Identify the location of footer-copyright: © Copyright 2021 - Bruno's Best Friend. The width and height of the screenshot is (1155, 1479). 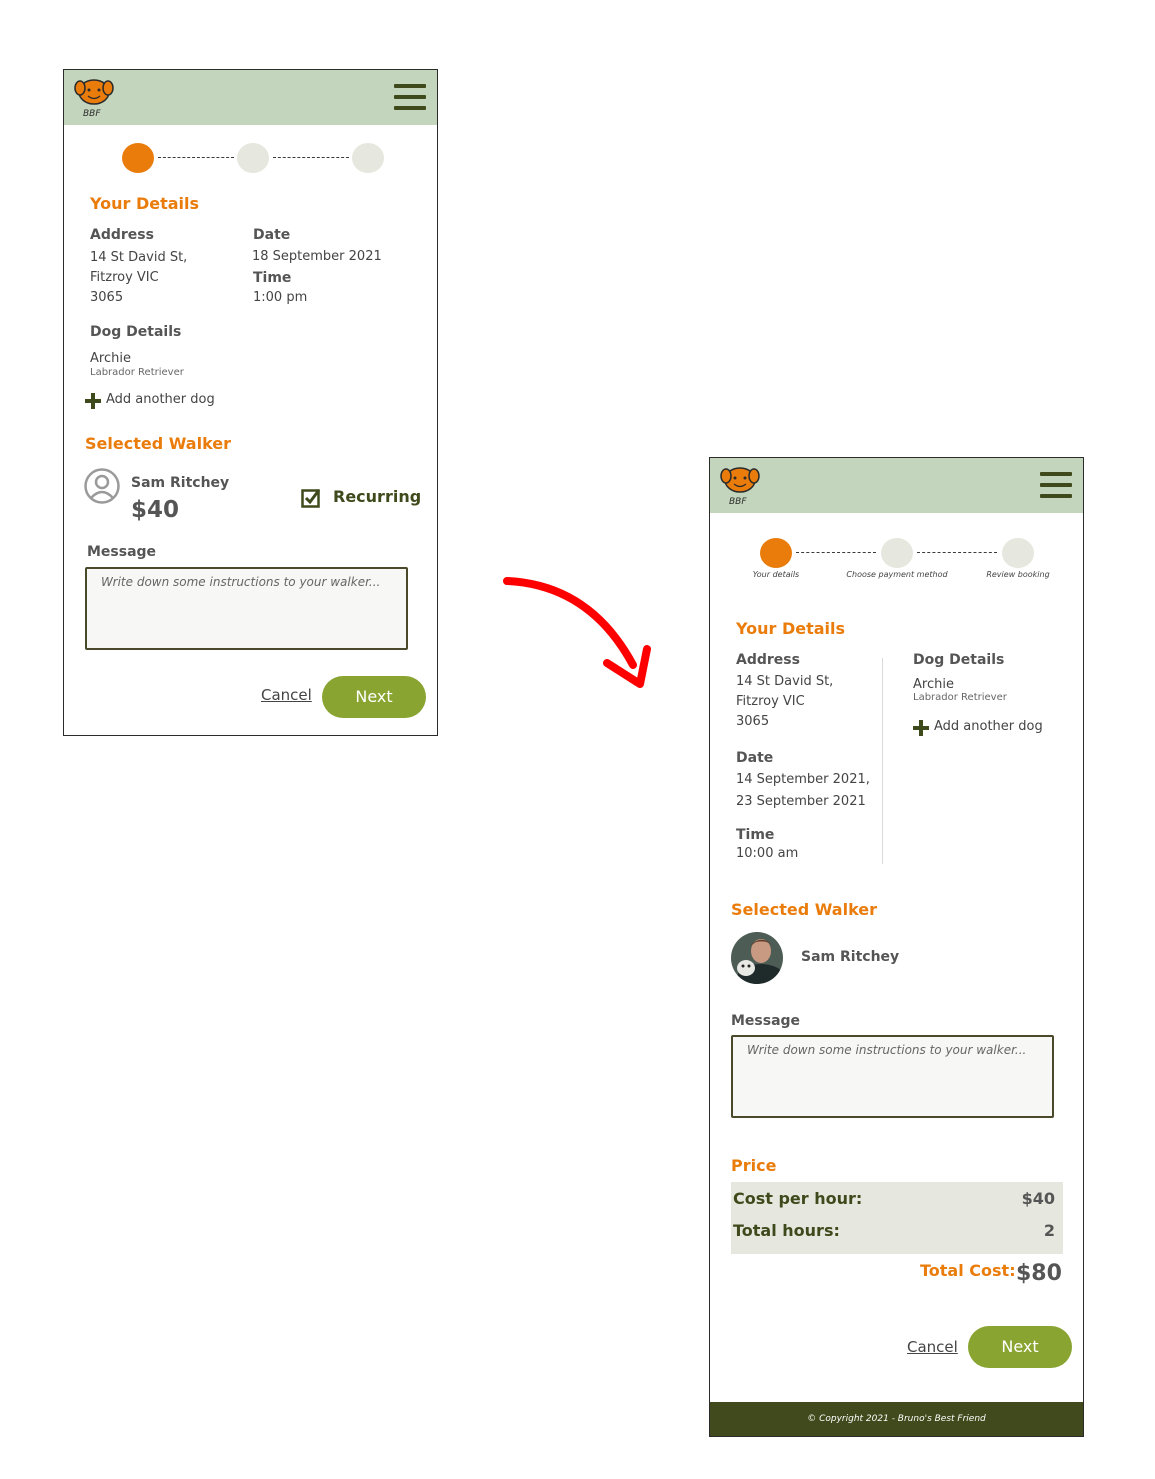
(896, 1419).